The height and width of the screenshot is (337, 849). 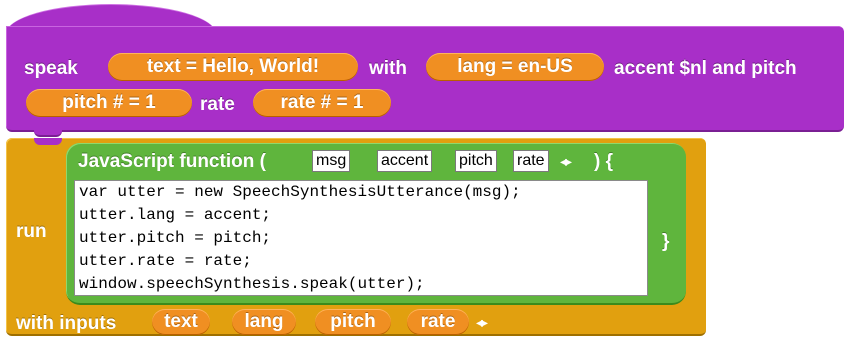 I want to click on param-msg: msg, so click(x=331, y=161).